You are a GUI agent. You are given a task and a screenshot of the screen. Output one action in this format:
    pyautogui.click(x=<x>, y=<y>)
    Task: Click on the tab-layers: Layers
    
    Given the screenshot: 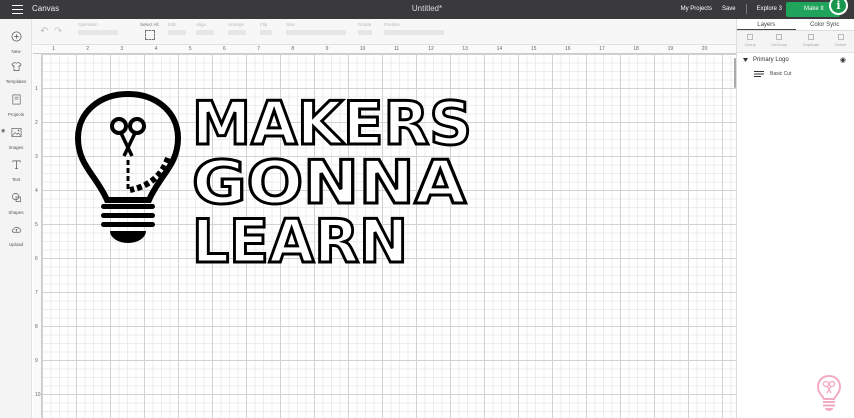 What is the action you would take?
    pyautogui.click(x=766, y=24)
    